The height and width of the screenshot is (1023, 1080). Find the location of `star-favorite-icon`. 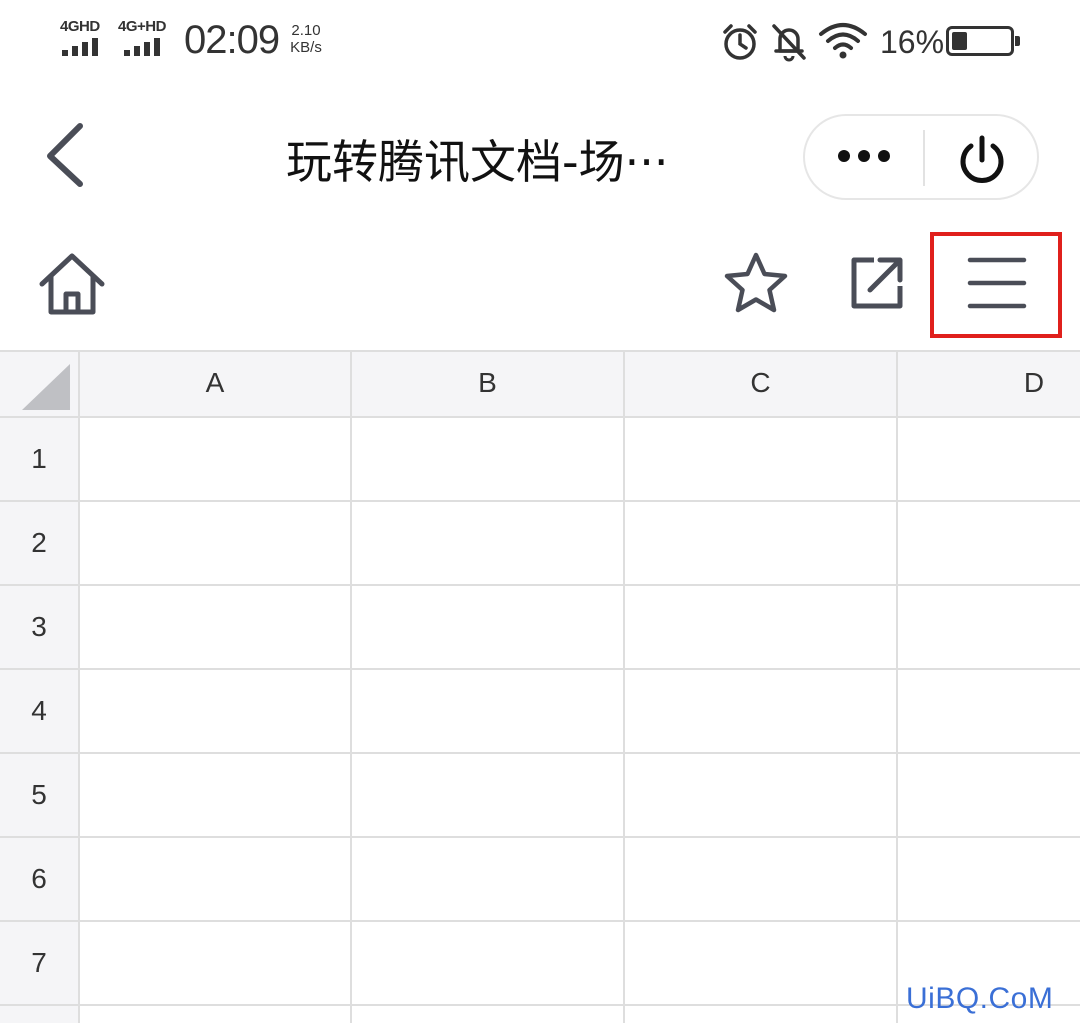

star-favorite-icon is located at coordinates (756, 283).